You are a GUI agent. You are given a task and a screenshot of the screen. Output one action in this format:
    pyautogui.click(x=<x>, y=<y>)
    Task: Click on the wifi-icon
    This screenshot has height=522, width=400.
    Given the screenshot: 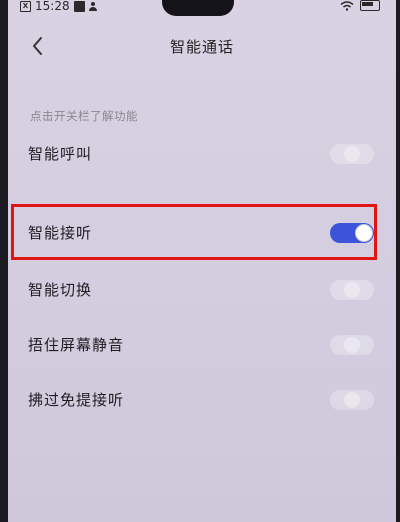 What is the action you would take?
    pyautogui.click(x=347, y=5)
    